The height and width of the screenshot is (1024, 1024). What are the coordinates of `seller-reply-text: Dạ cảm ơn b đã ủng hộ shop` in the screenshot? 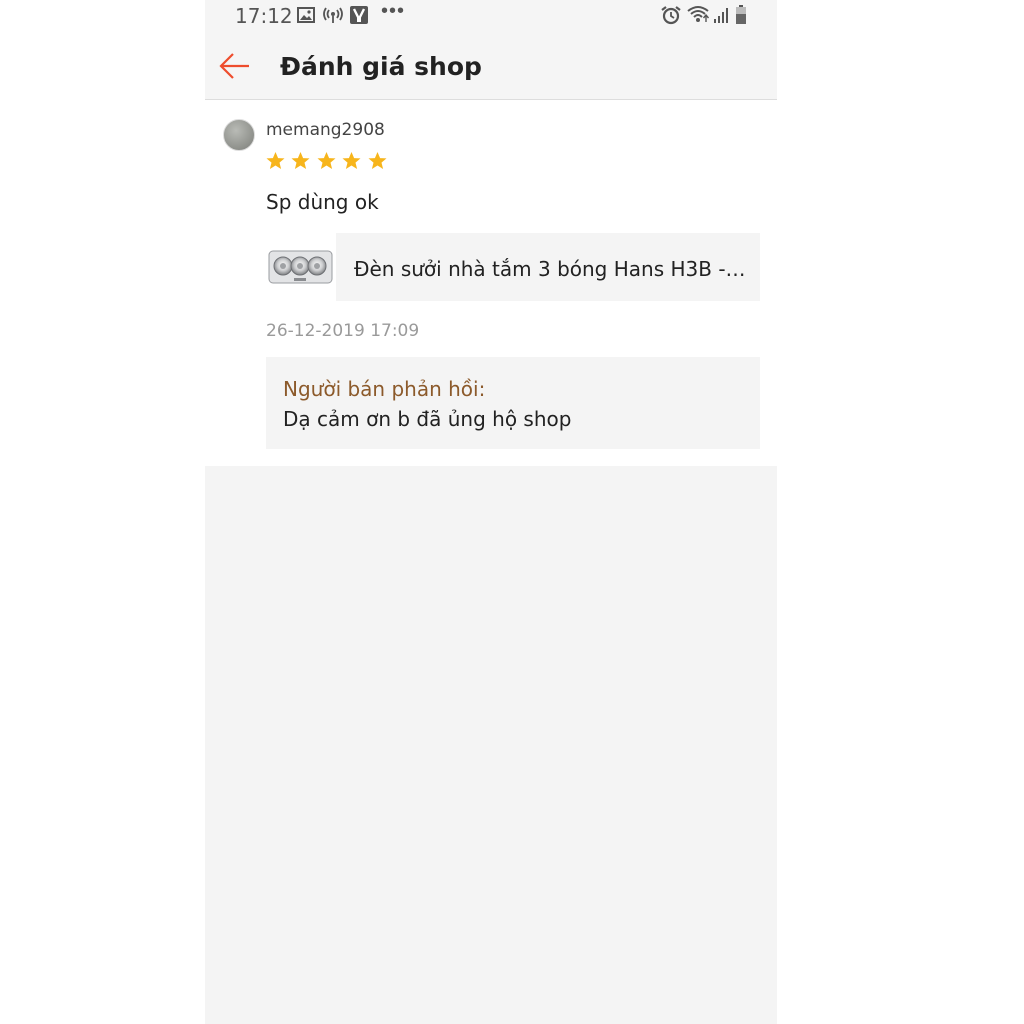 It's located at (427, 419).